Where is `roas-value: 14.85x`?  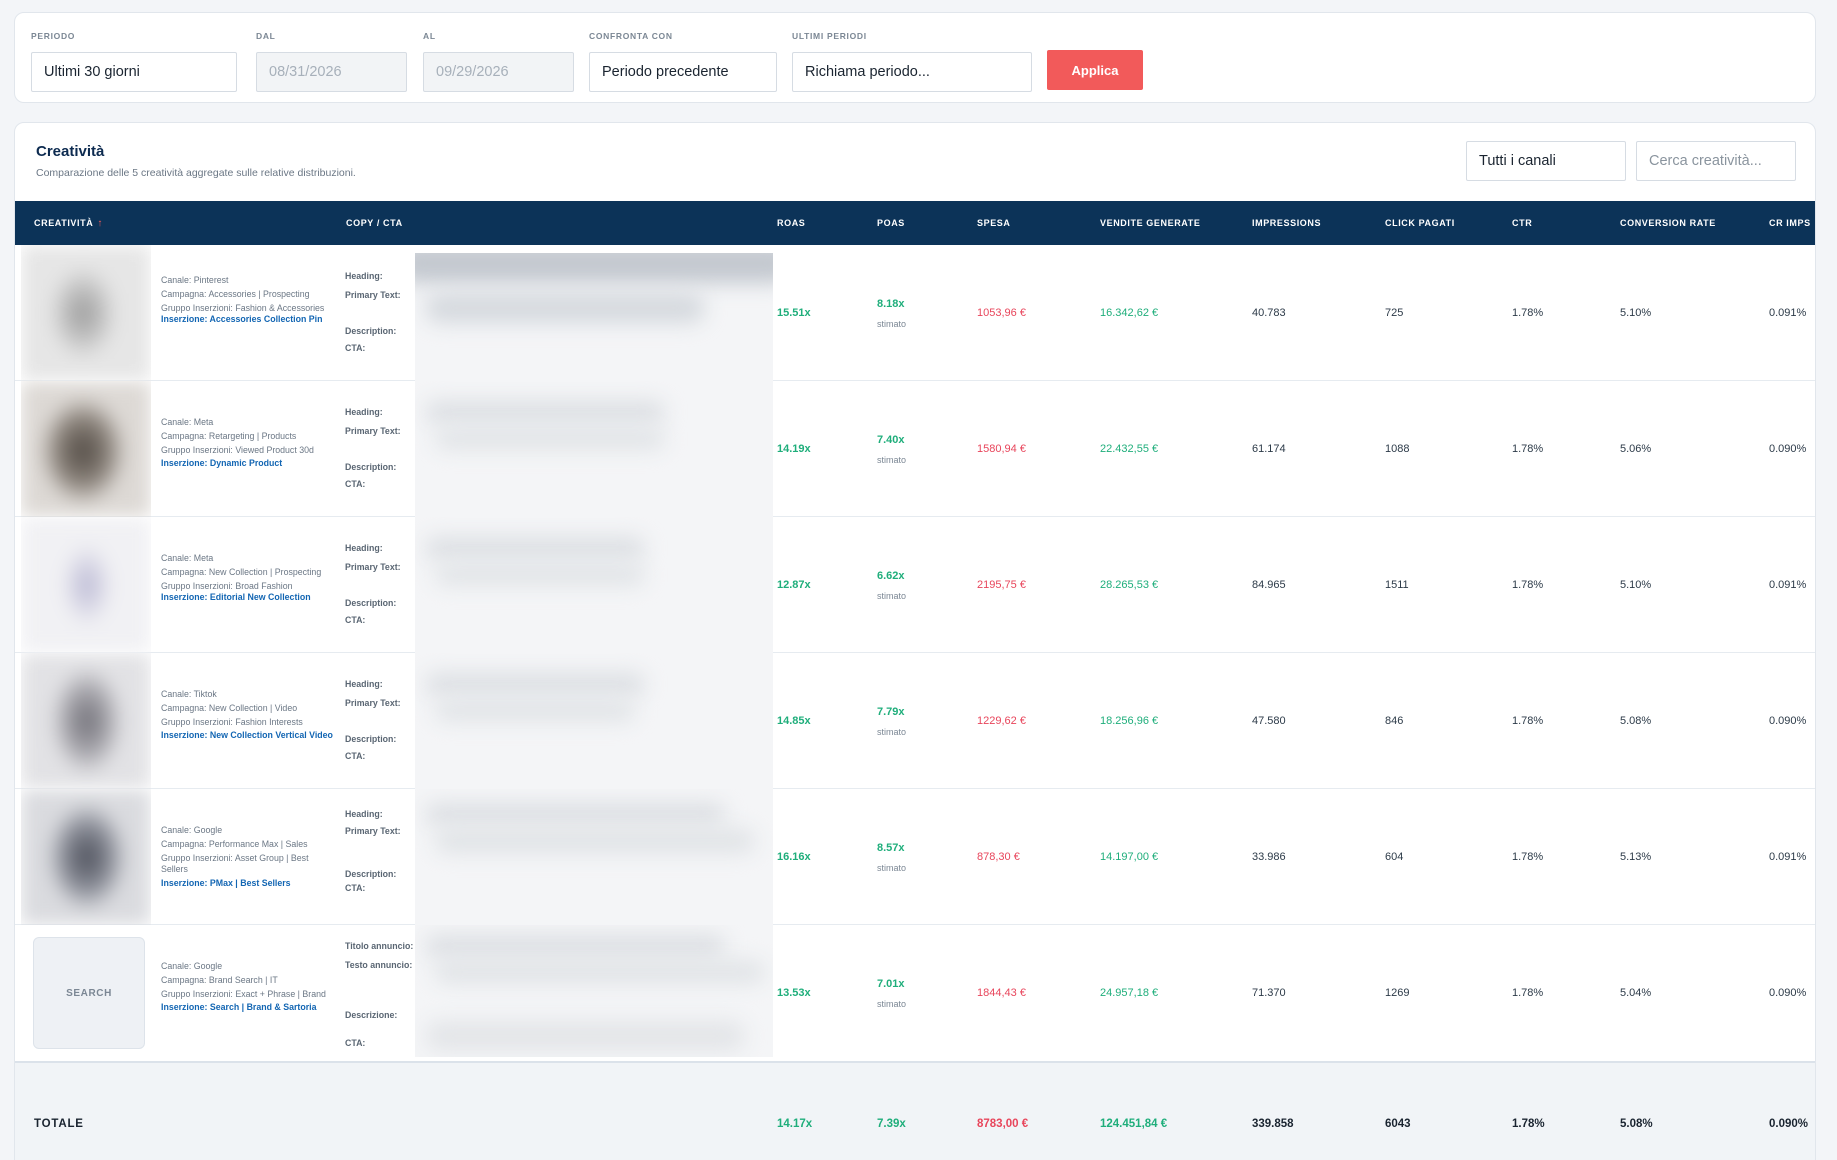
roas-value: 14.85x is located at coordinates (794, 721).